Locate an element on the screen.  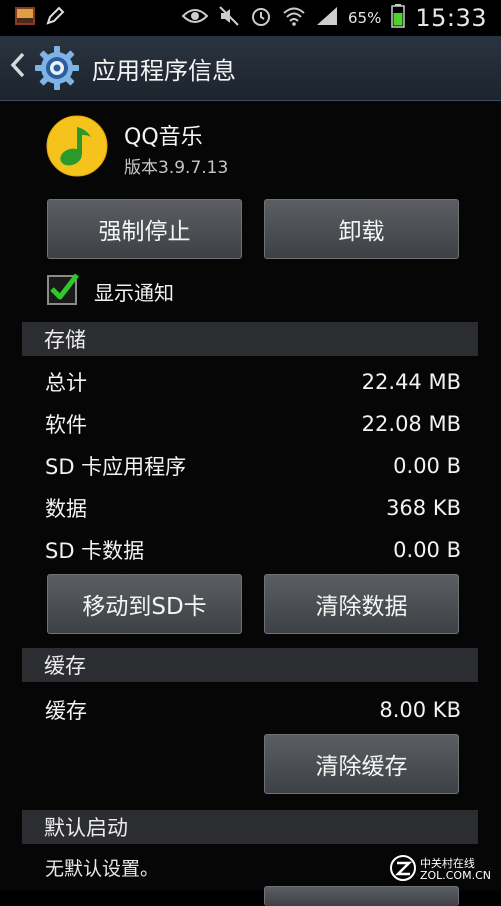
storage-value: 22.44 MB is located at coordinates (411, 382).